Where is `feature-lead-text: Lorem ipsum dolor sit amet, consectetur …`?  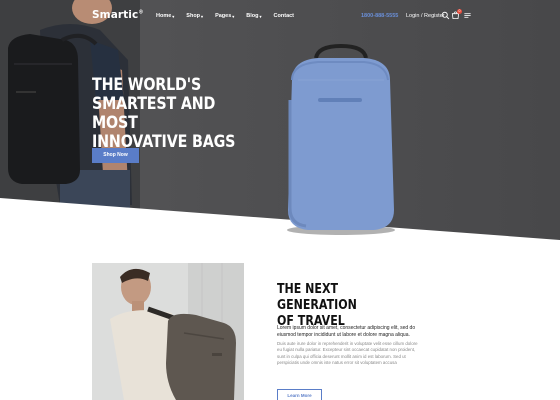
feature-lead-text: Lorem ipsum dolor sit amet, consectetur … is located at coordinates (346, 331).